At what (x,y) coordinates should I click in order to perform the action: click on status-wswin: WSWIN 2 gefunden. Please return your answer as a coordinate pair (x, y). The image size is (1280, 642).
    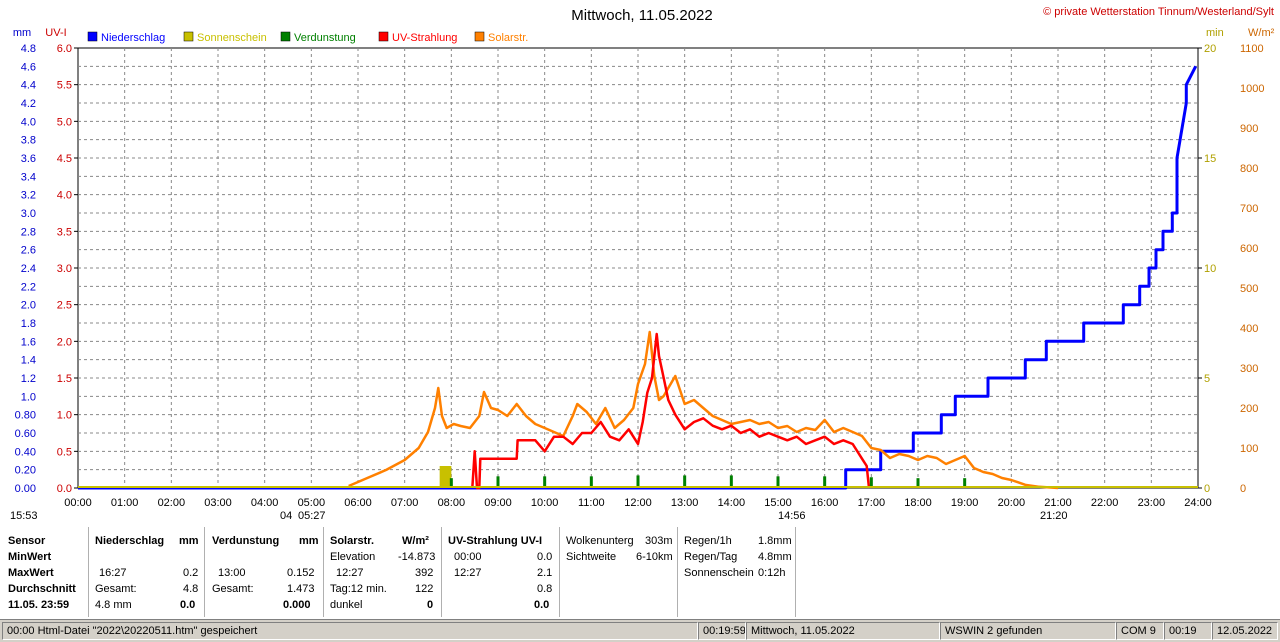
    Looking at the image, I should click on (1028, 631).